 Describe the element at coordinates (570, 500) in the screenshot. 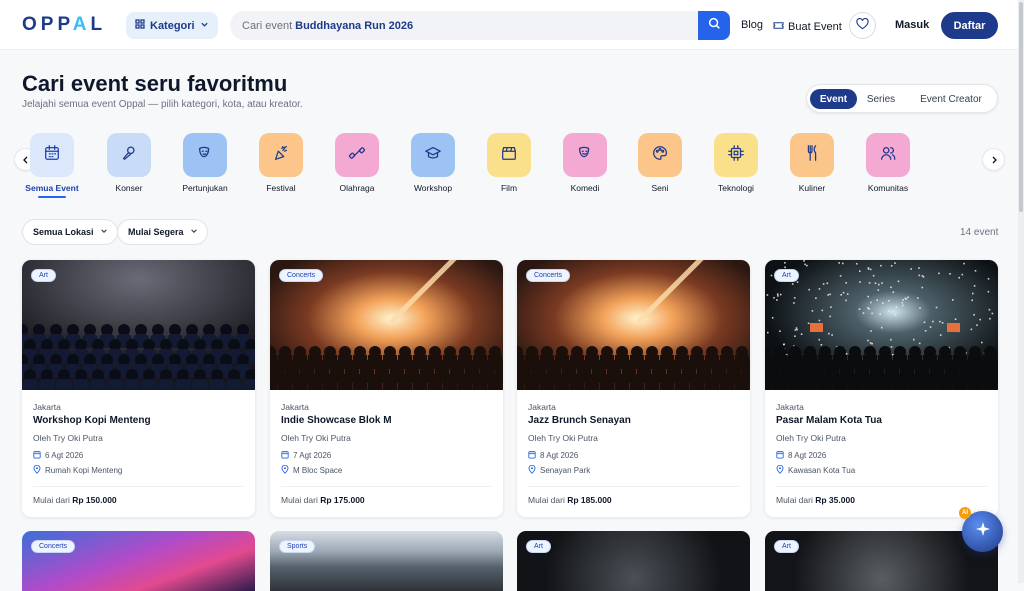

I see `event-price: Mulai dari Rp 185.000` at that location.